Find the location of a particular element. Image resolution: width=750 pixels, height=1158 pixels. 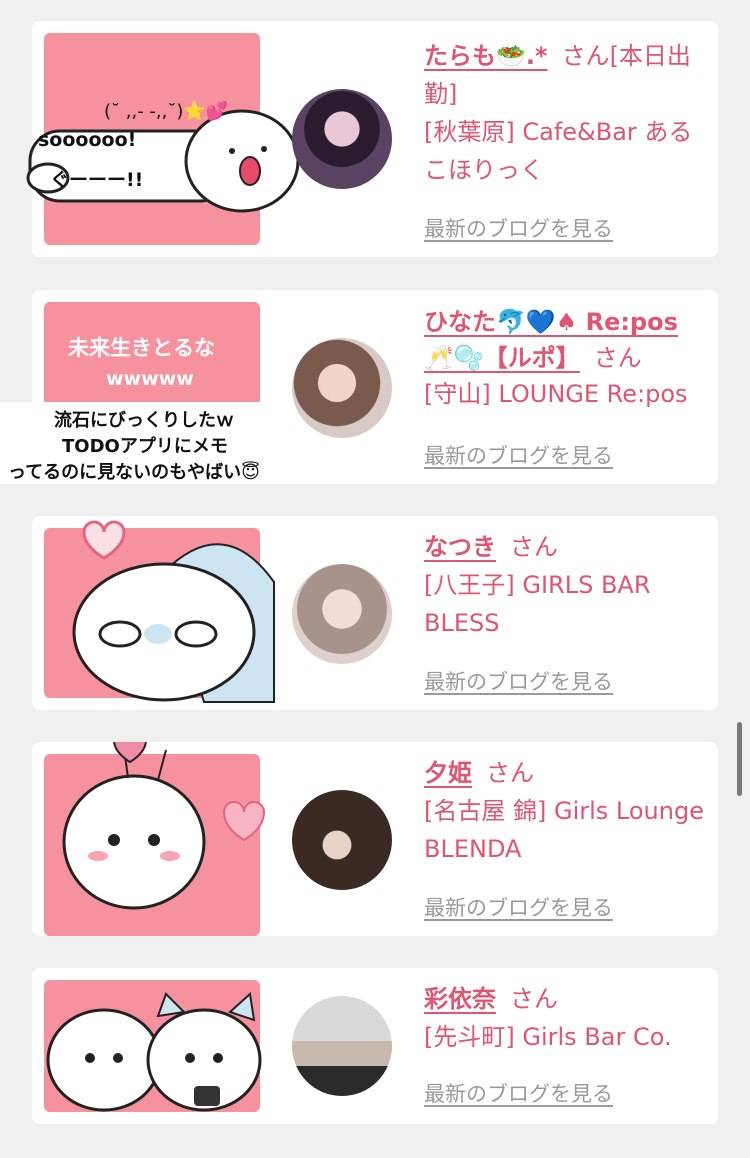

shop-name: [先斗町] Girls Bar Co. is located at coordinates (548, 1037).